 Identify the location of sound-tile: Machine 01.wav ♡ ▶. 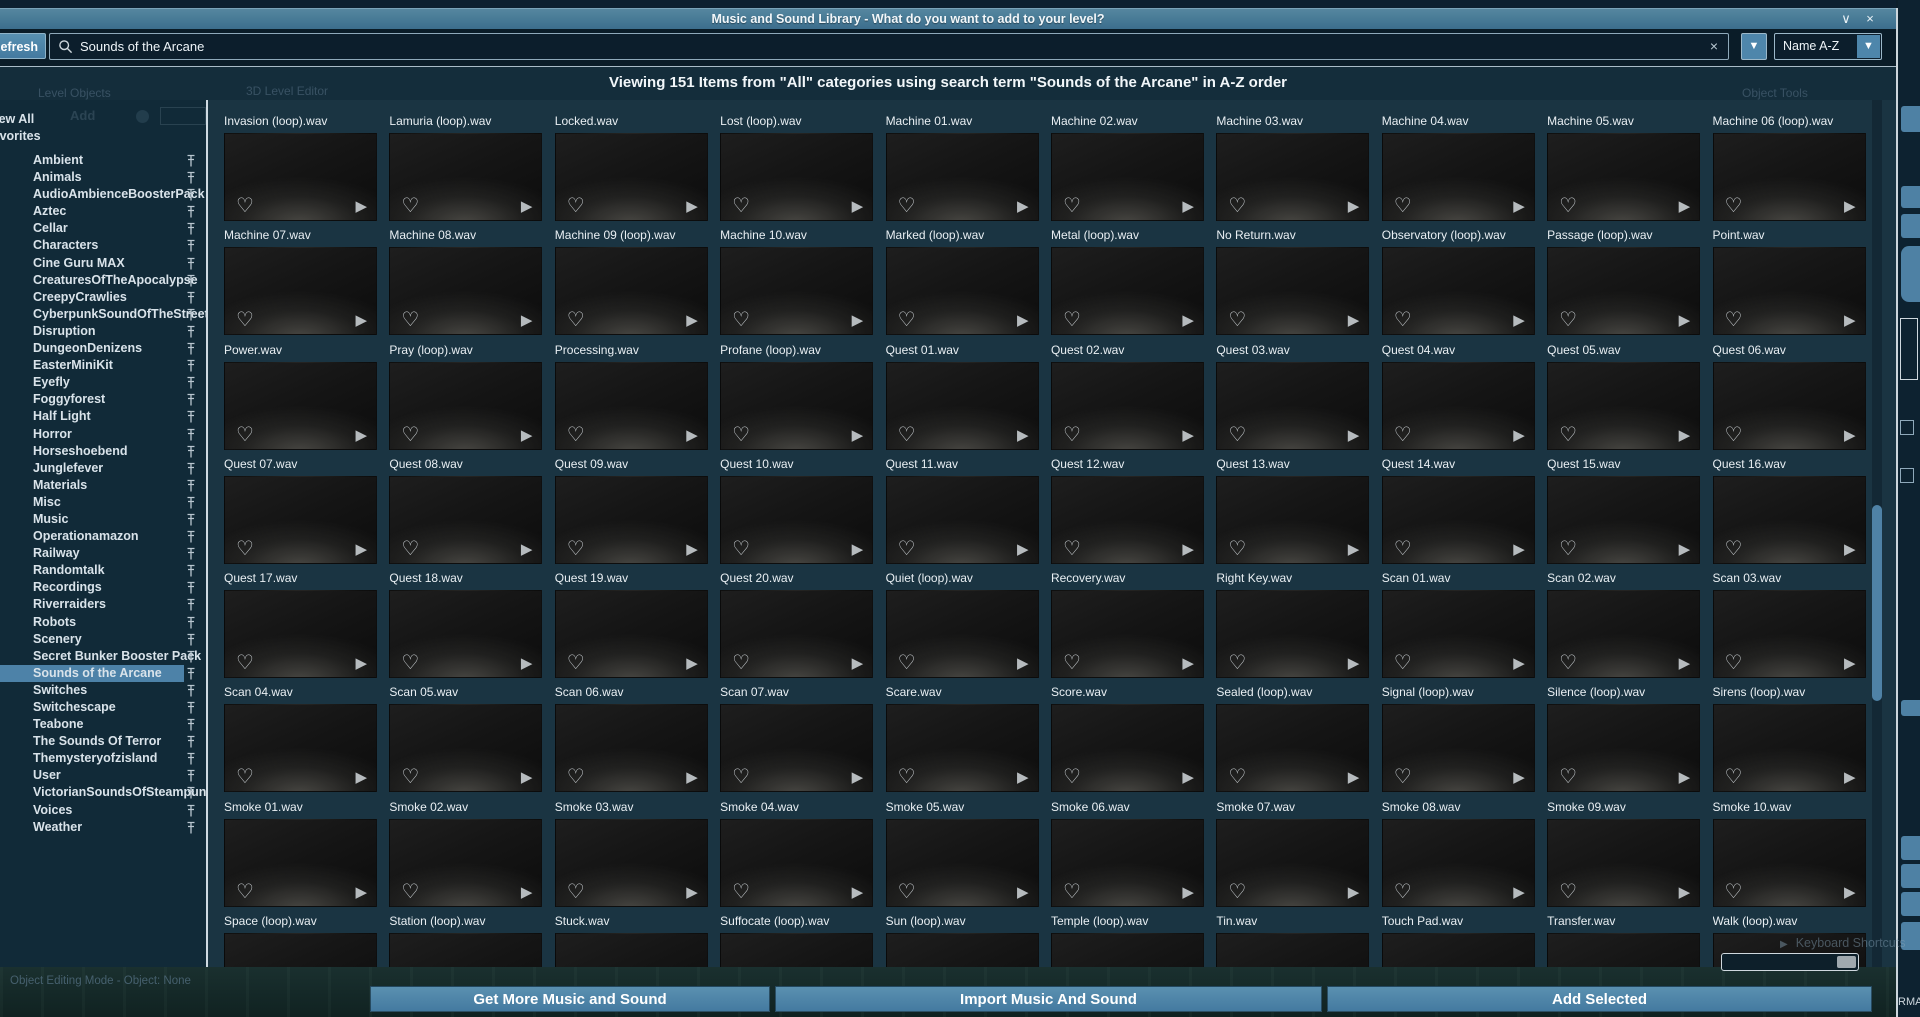
(962, 171).